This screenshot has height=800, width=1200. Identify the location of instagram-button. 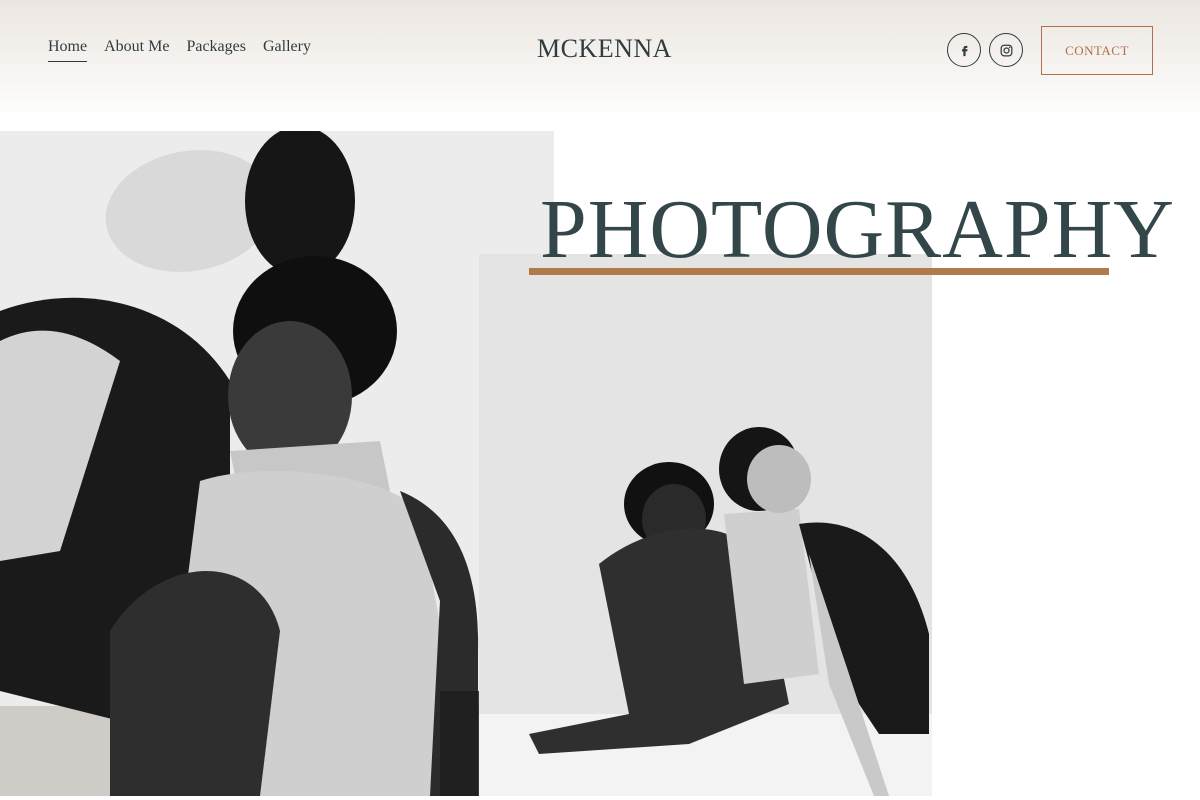
(1006, 50).